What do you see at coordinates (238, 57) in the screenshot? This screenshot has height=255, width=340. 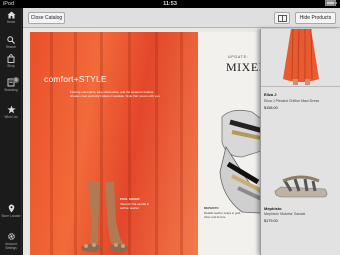 I see `right-page-kicker: UPDATE:` at bounding box center [238, 57].